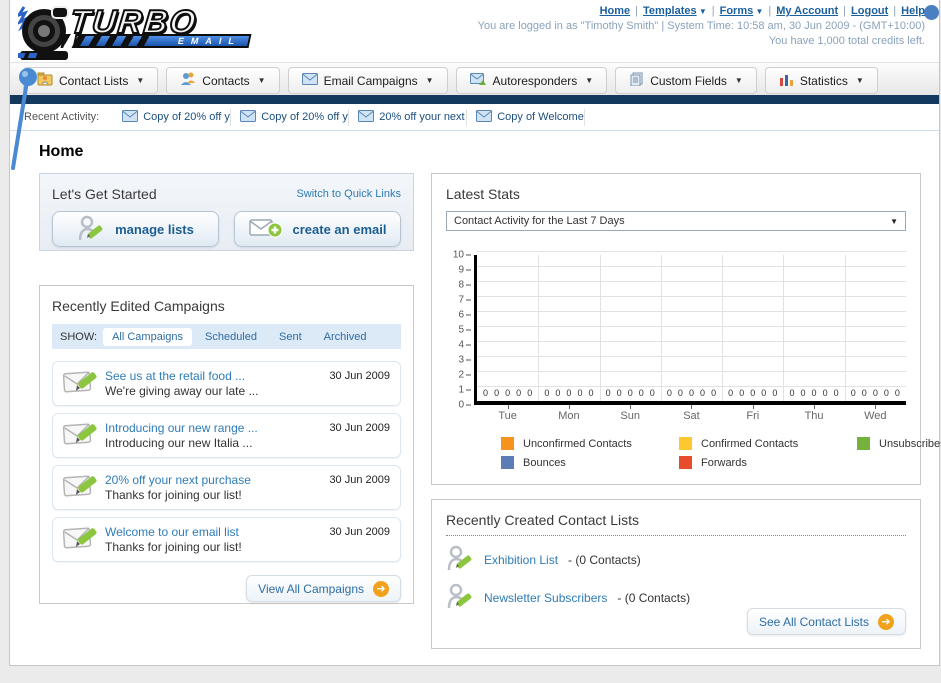 Image resolution: width=941 pixels, height=683 pixels. I want to click on y-axis-label: 6, so click(464, 315).